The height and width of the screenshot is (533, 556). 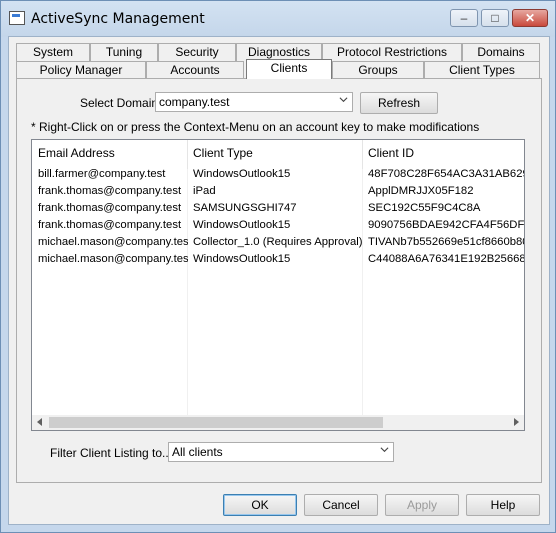 I want to click on tab-domains: Domains, so click(x=501, y=52).